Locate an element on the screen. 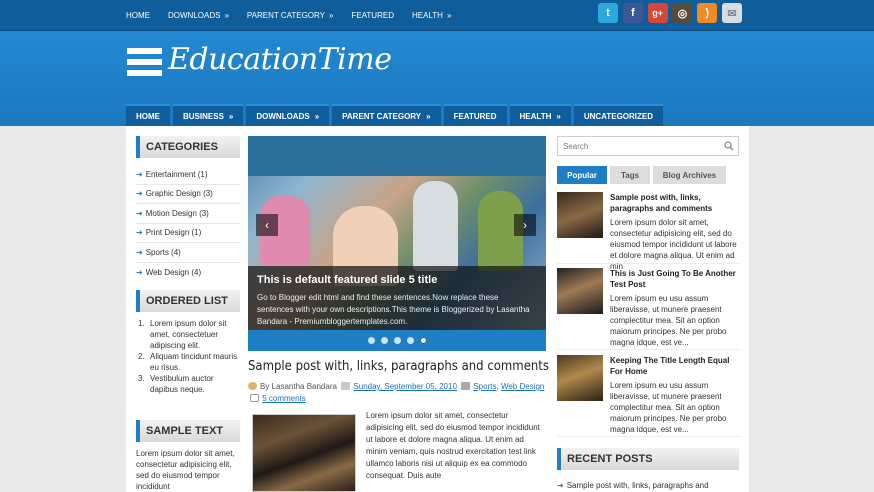 The width and height of the screenshot is (874, 492). mainnav-label: BUSINESS is located at coordinates (203, 116).